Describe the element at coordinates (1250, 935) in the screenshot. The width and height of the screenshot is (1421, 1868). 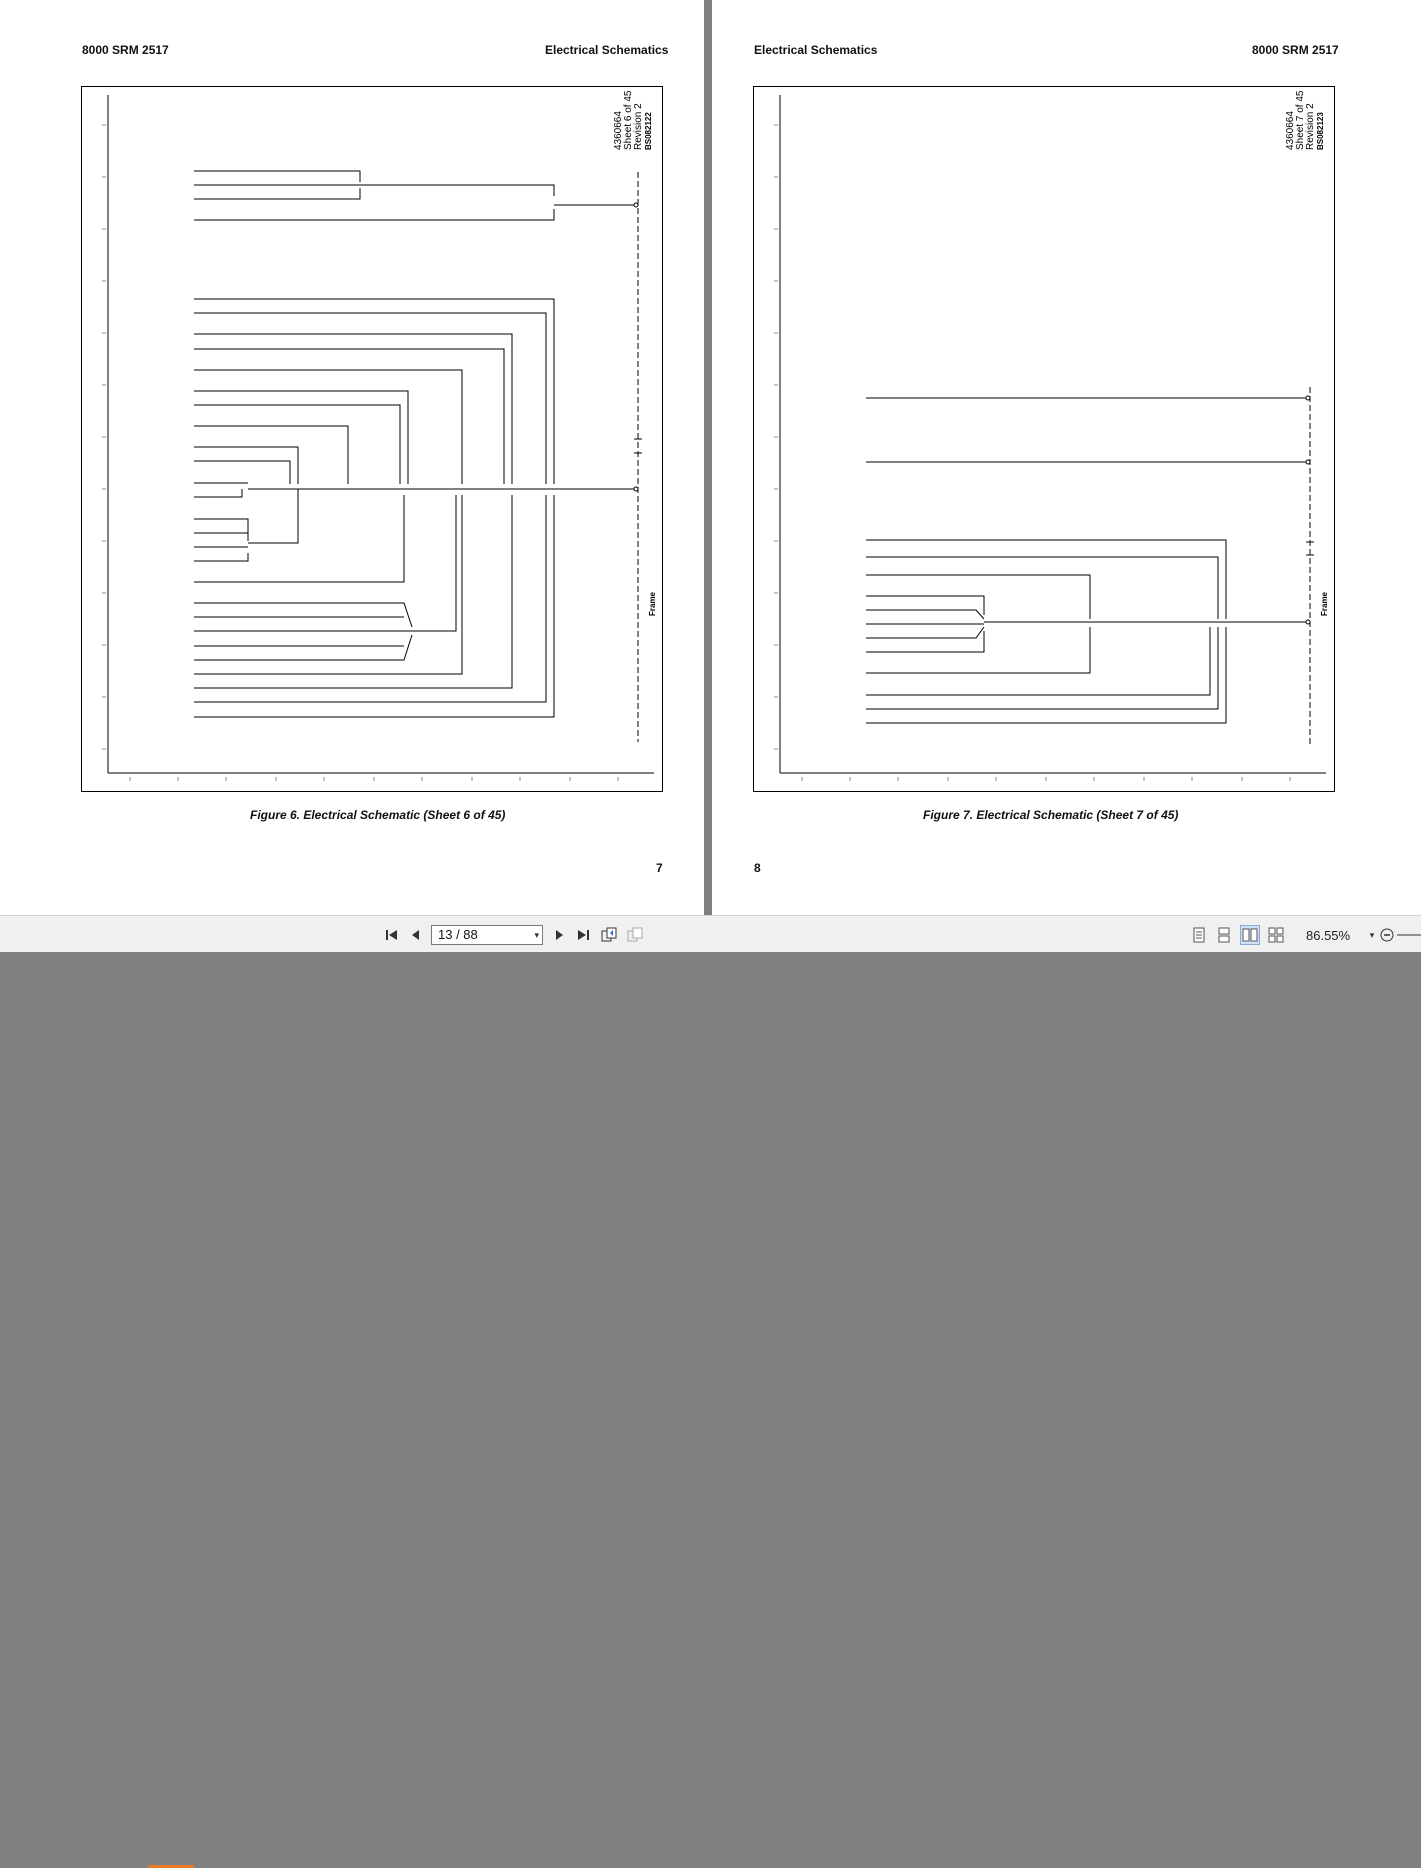
I see `facing-view-icon` at that location.